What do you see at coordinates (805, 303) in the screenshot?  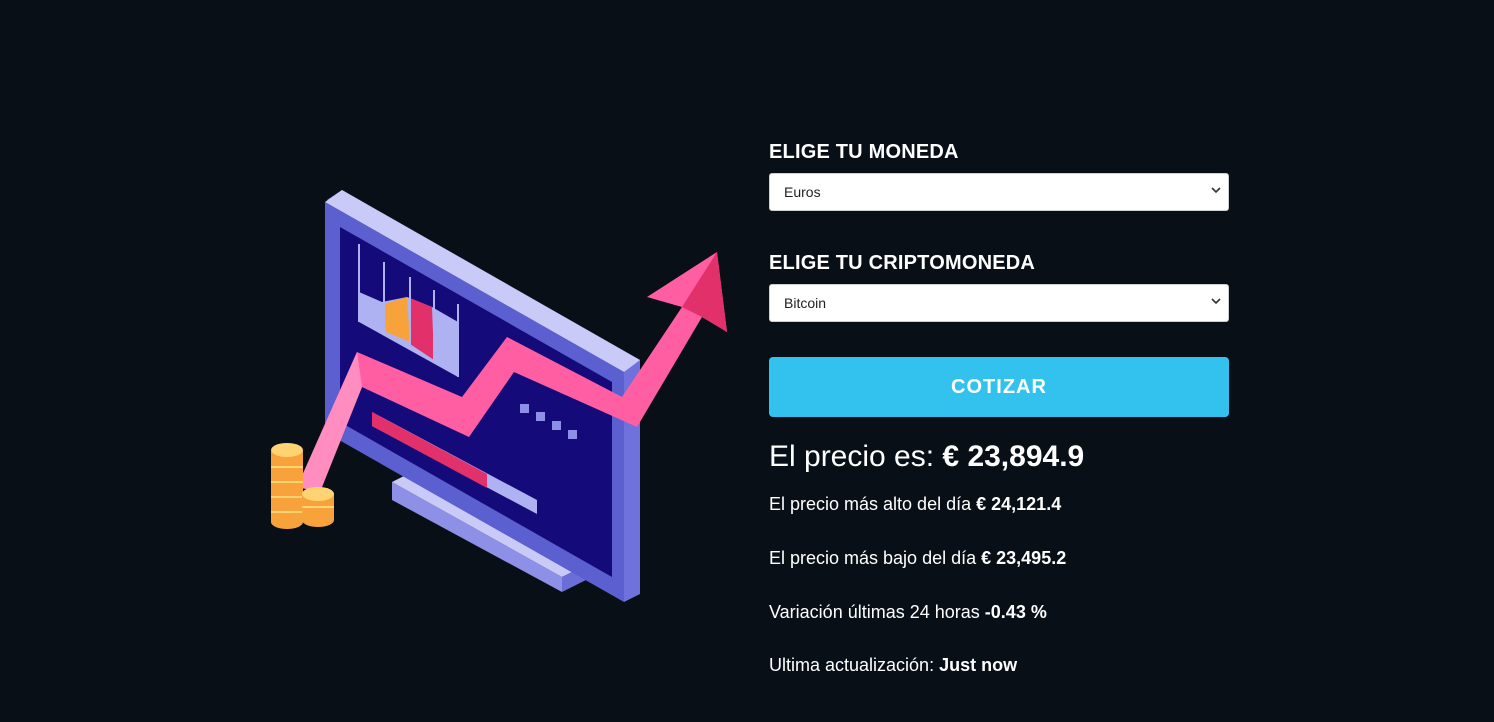 I see `crypto-select-value: Bitcoin` at bounding box center [805, 303].